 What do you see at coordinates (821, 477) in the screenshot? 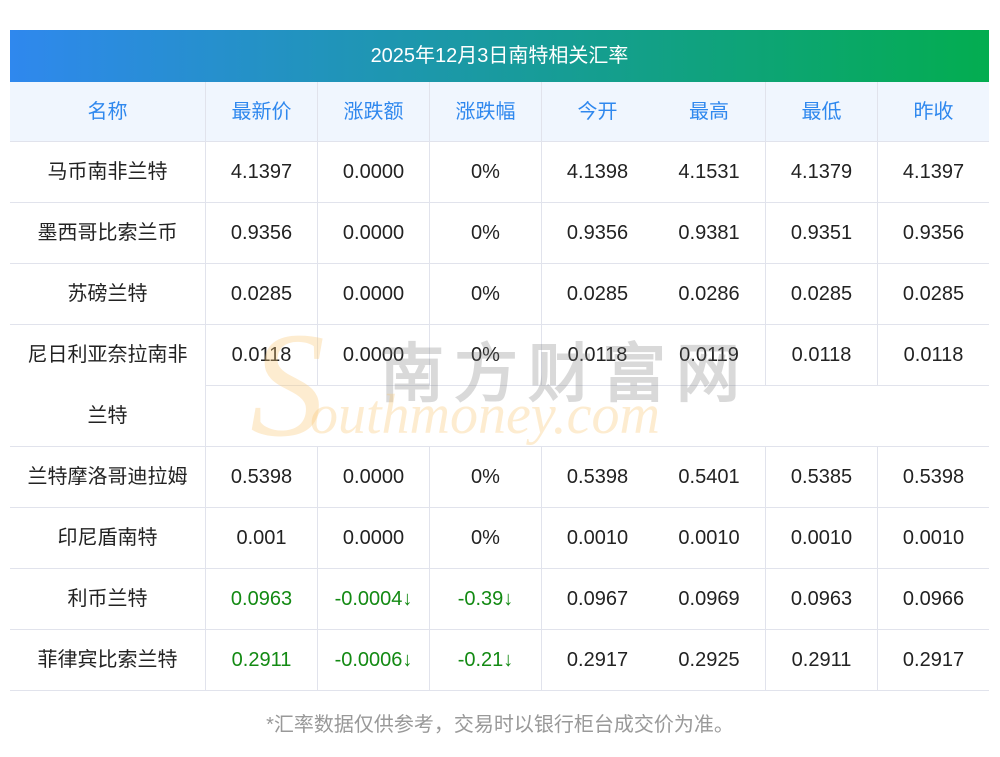
I see `rate-cell: 0.5385` at bounding box center [821, 477].